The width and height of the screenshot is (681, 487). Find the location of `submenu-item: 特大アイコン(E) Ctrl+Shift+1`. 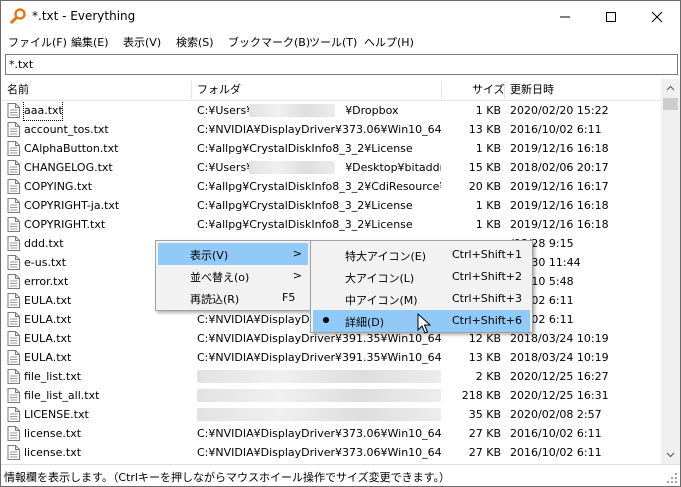

submenu-item: 特大アイコン(E) Ctrl+Shift+1 is located at coordinates (421, 255).